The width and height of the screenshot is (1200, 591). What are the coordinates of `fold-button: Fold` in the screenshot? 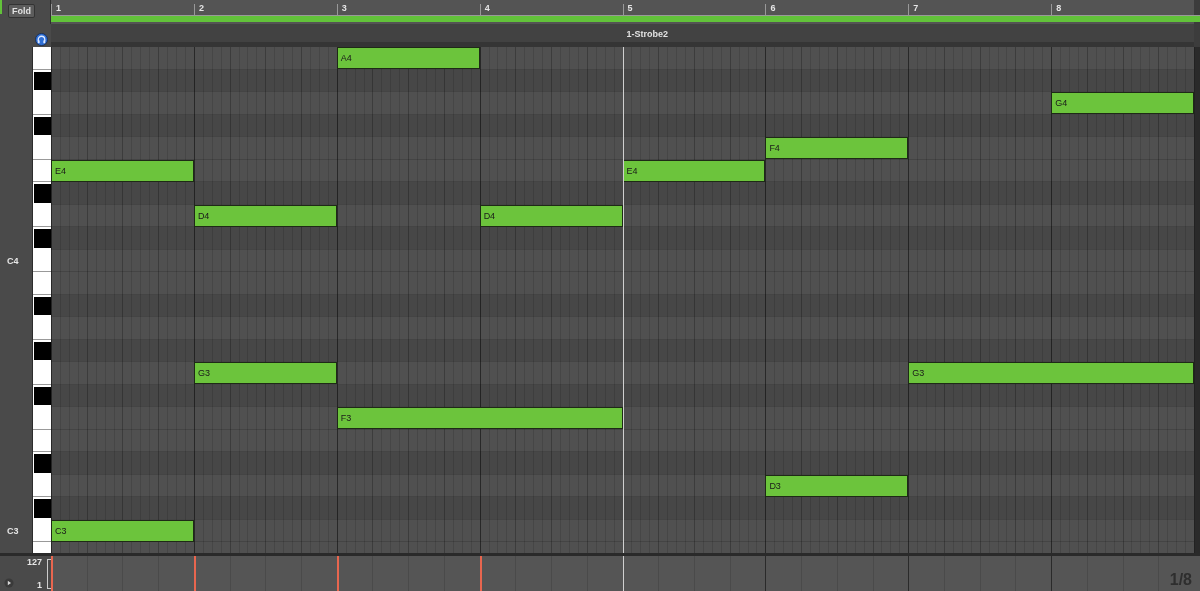 It's located at (21, 11).